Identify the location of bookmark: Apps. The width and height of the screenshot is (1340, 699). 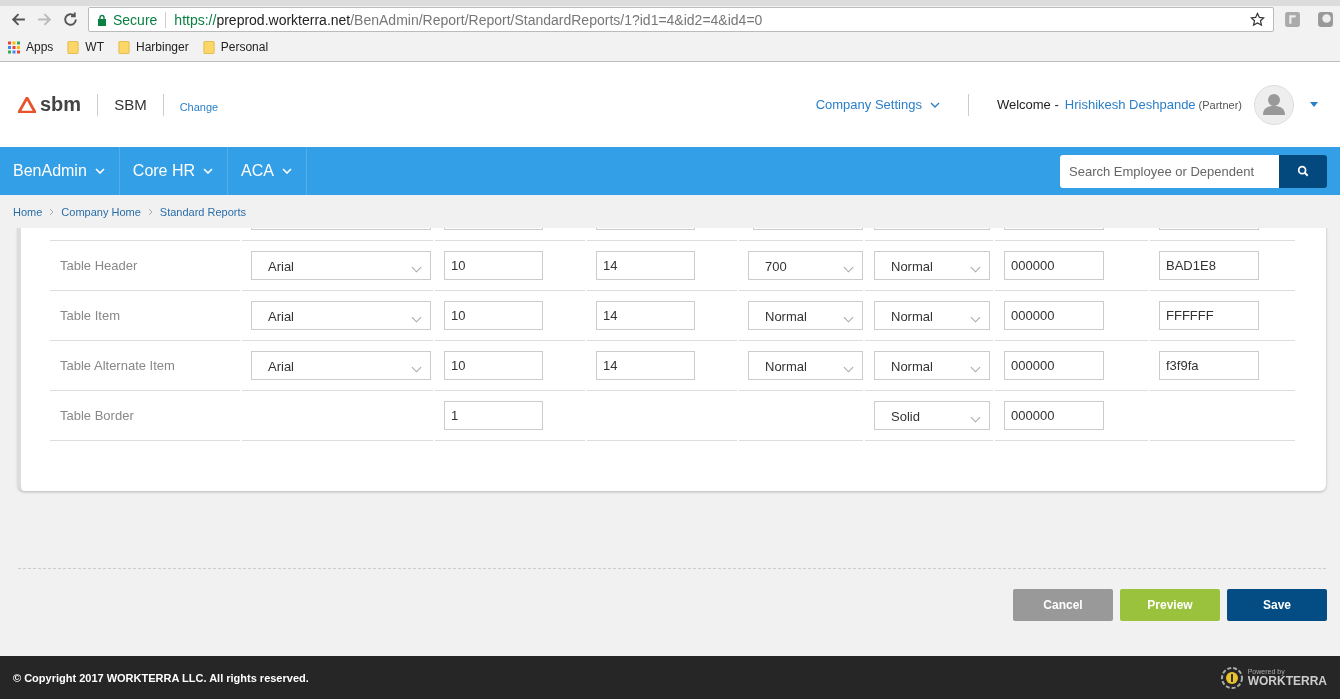
(31, 47).